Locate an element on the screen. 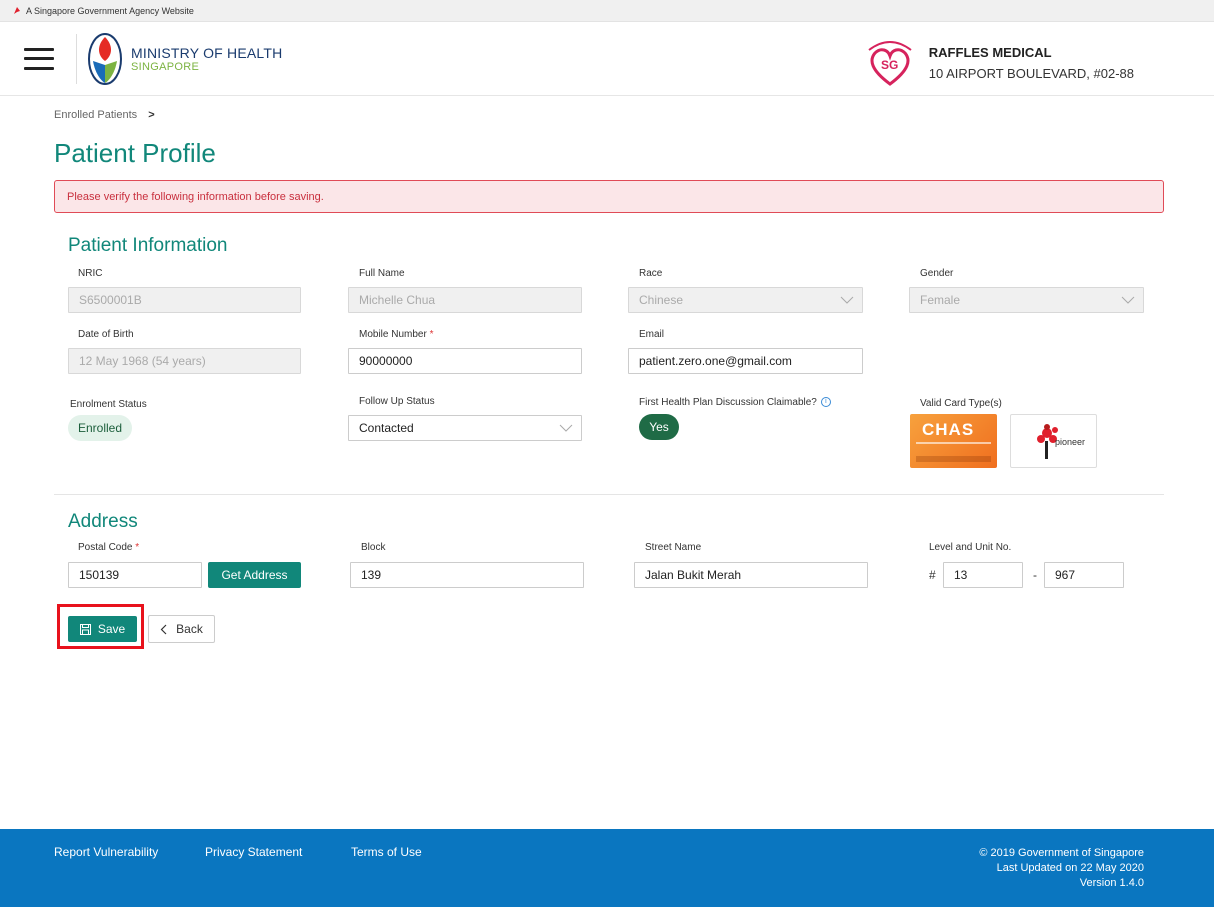 The width and height of the screenshot is (1214, 907). nric-field: S6500001B is located at coordinates (184, 300).